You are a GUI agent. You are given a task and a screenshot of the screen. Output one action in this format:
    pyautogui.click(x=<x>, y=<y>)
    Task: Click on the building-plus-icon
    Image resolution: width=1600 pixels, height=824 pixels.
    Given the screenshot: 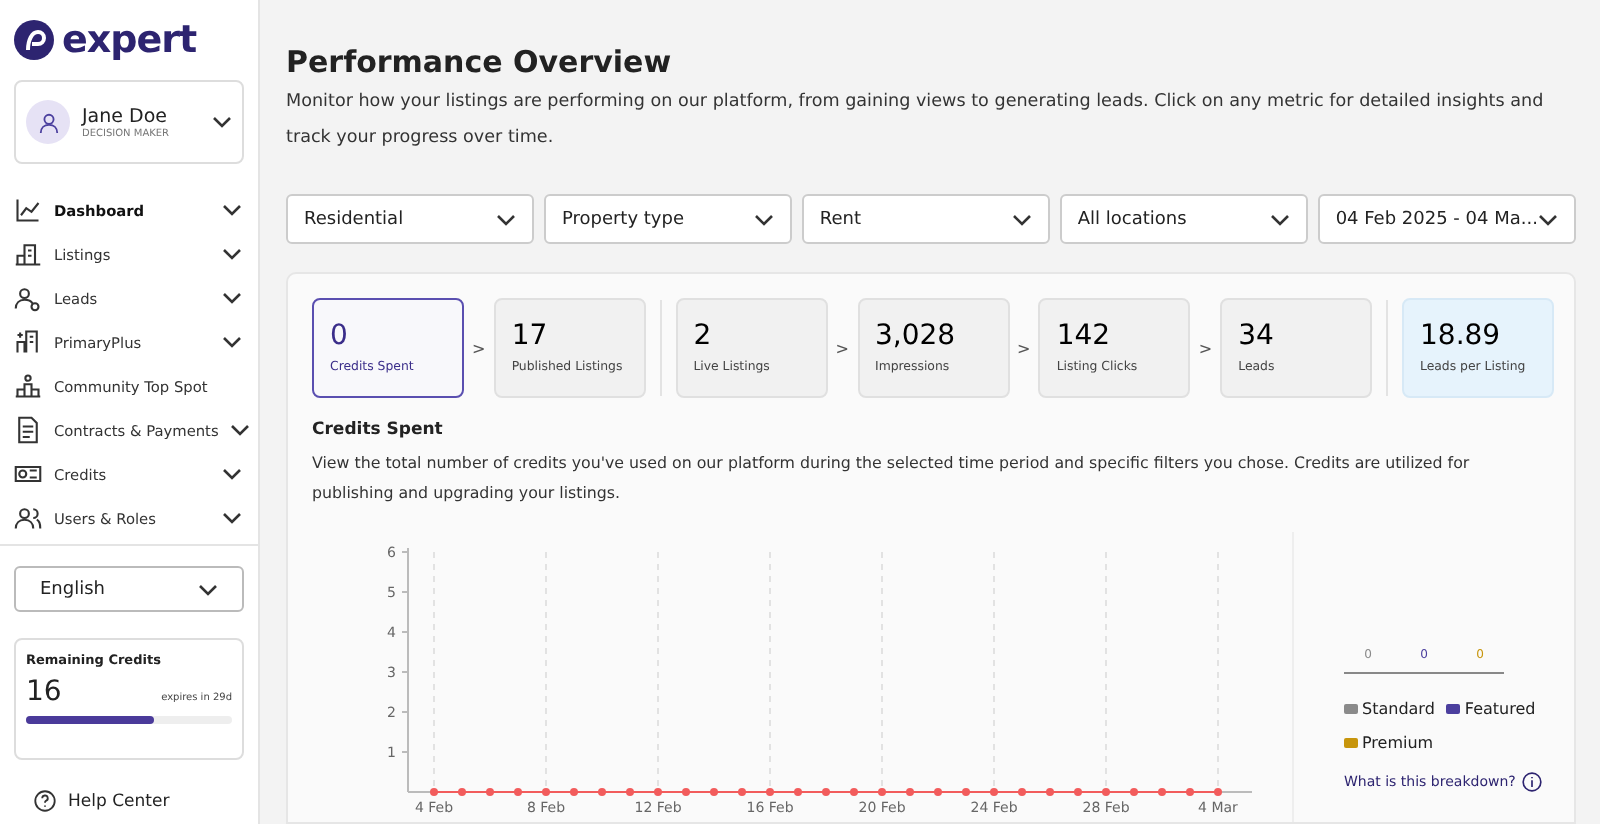 What is the action you would take?
    pyautogui.click(x=28, y=342)
    